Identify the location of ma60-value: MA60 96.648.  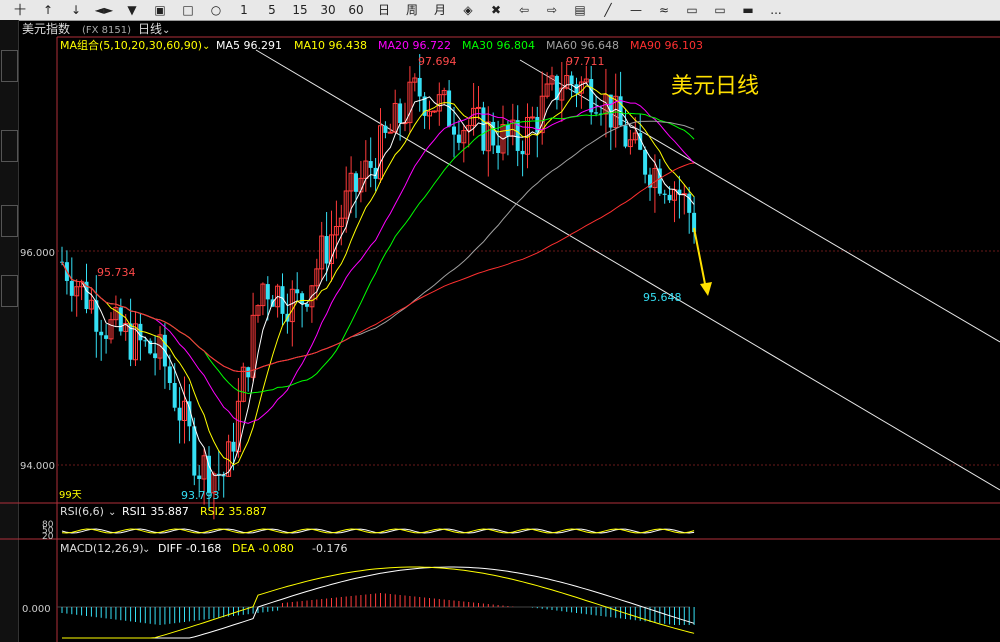
(582, 45).